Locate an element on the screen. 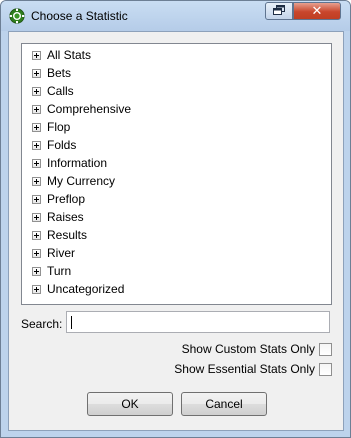  tree-item-uncategorized: Uncategorized is located at coordinates (78, 289).